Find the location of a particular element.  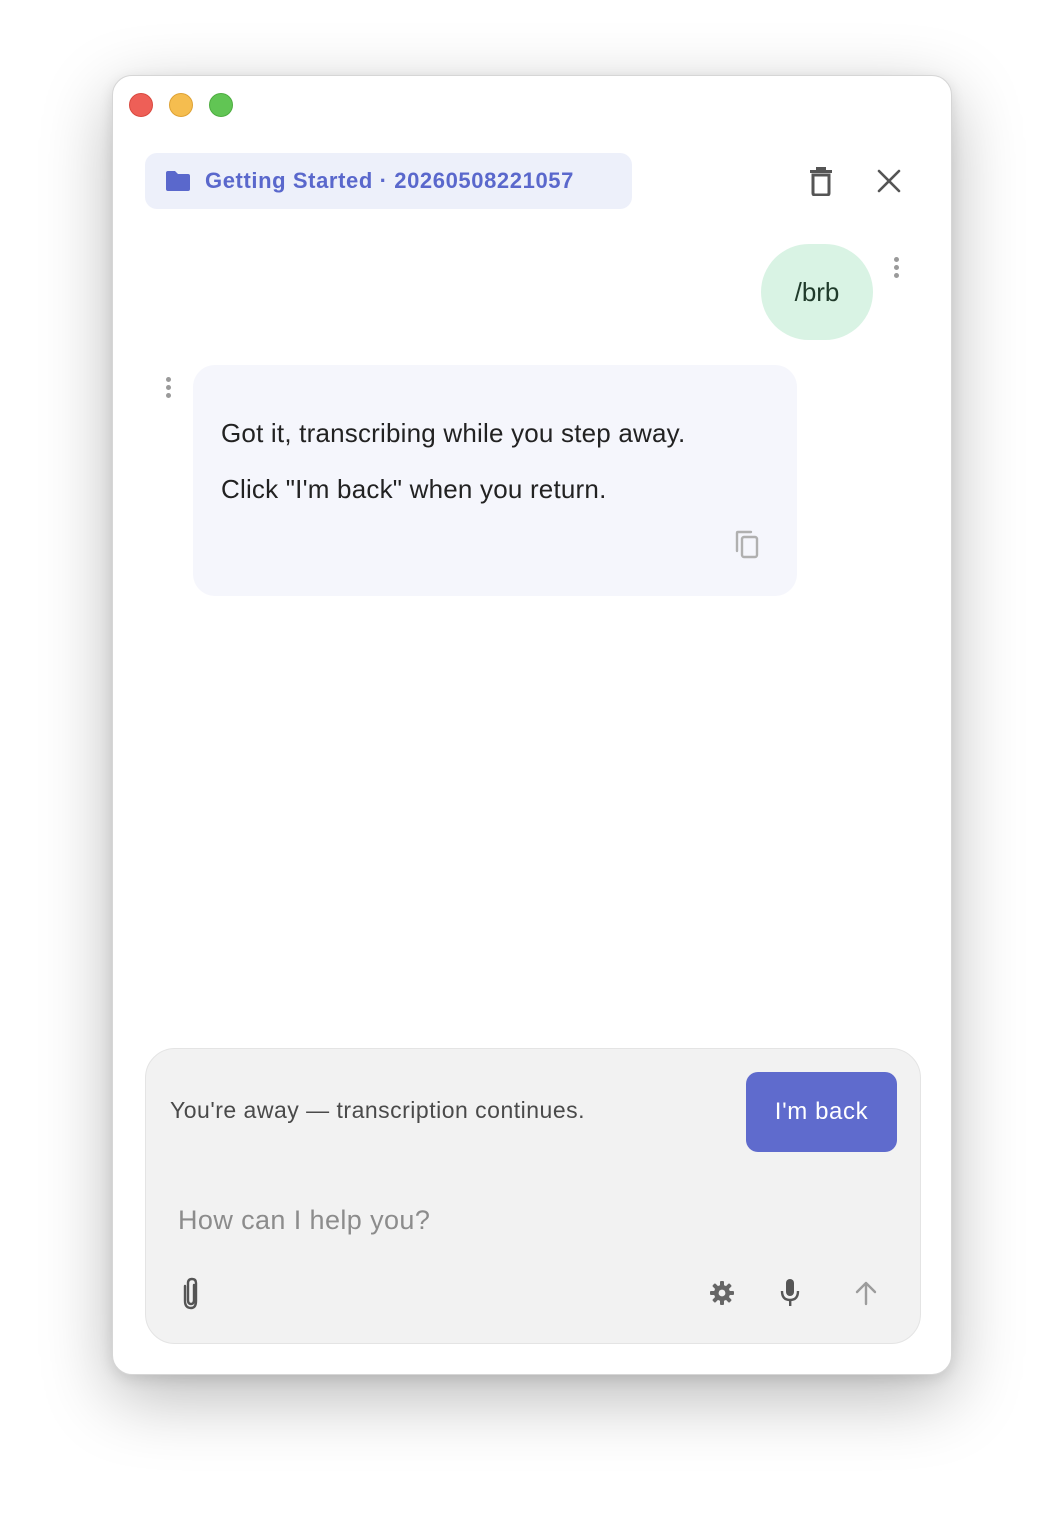

close-icon is located at coordinates (889, 181).